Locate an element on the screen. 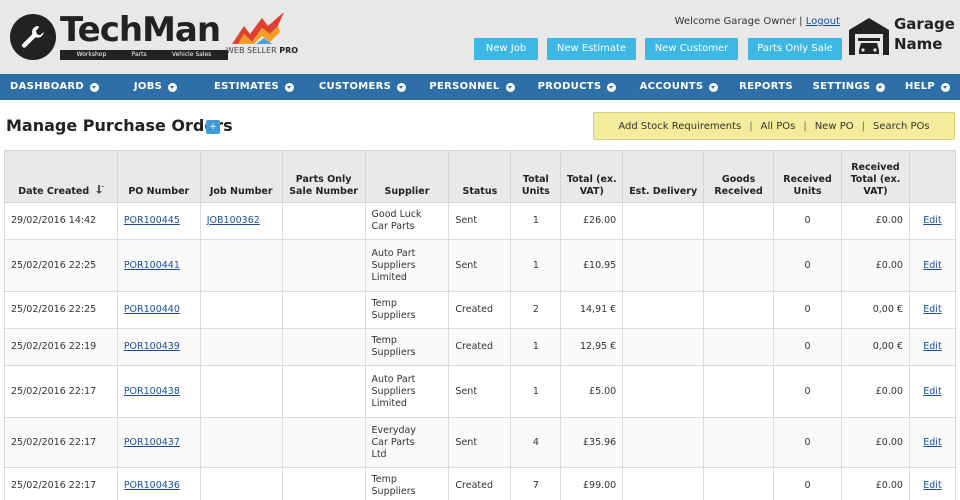 The image size is (960, 500). welcome-message: Welcome Garage Owner | Logout is located at coordinates (757, 21).